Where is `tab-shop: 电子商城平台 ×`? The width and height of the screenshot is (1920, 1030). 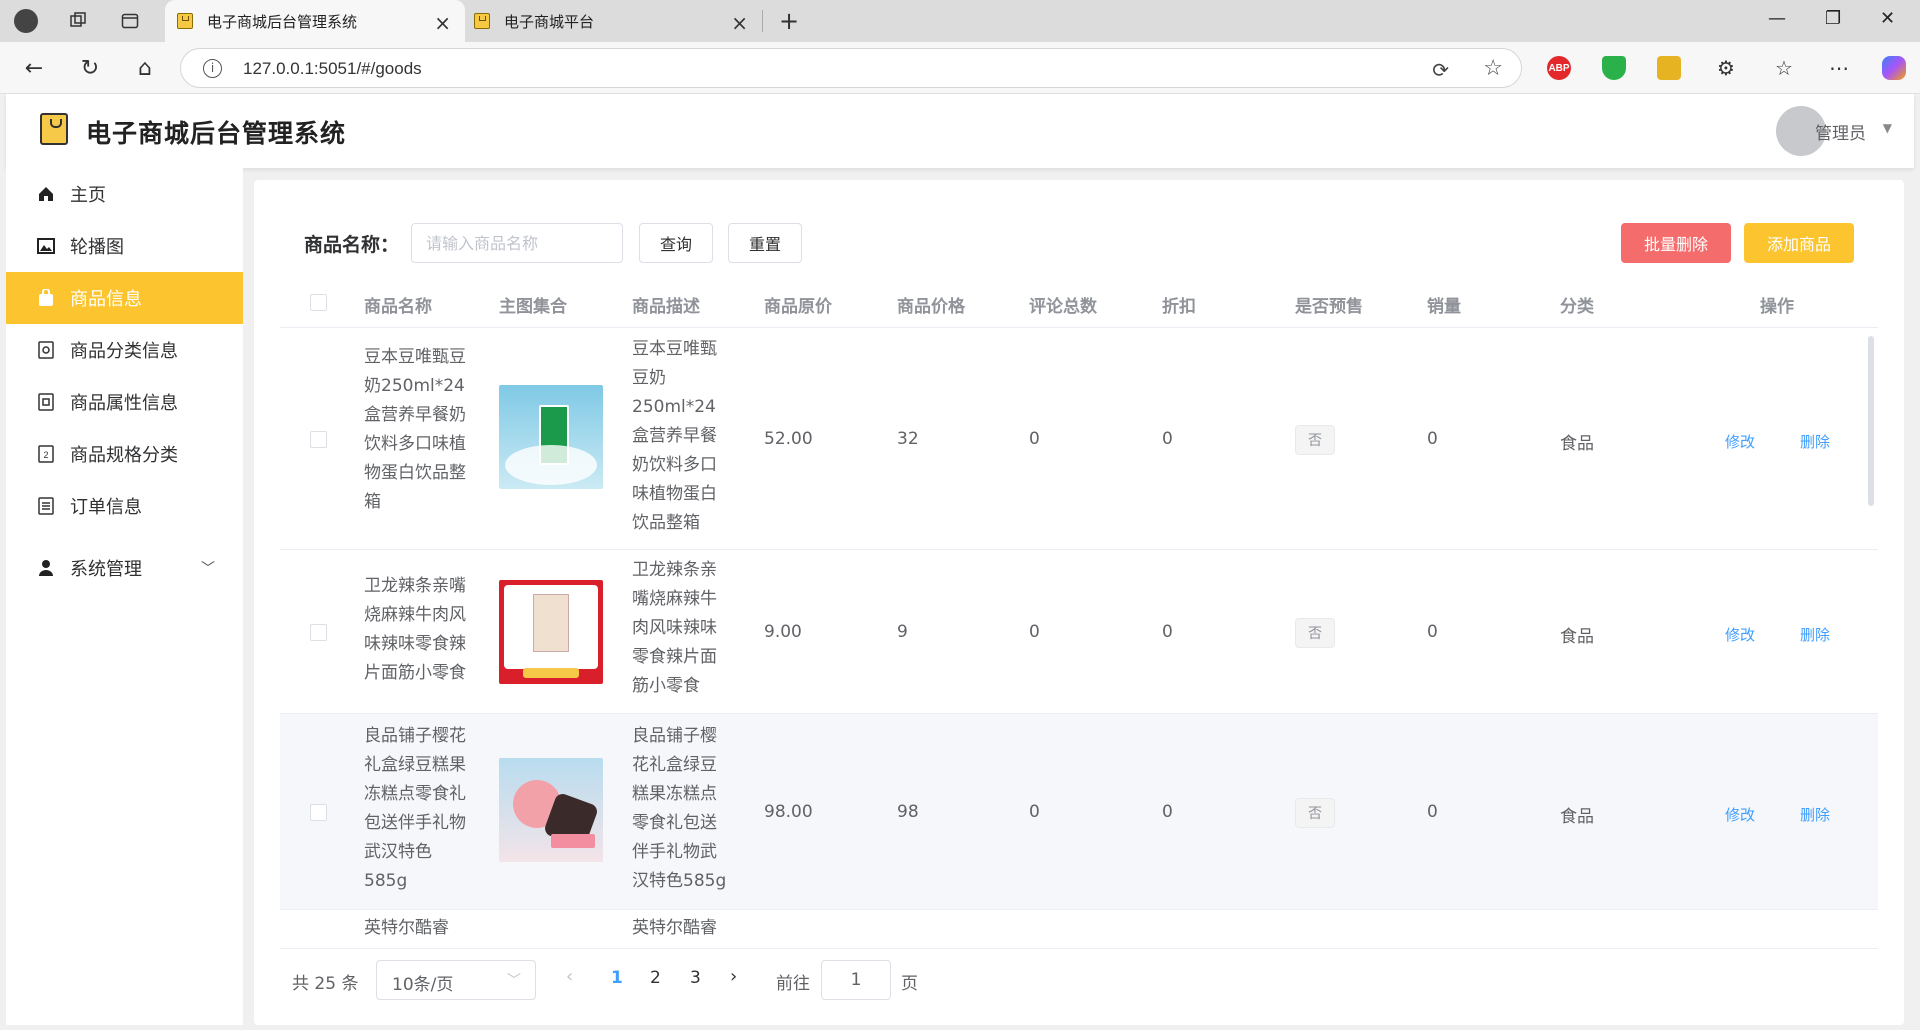
tab-shop: 电子商城平台 × is located at coordinates (614, 21).